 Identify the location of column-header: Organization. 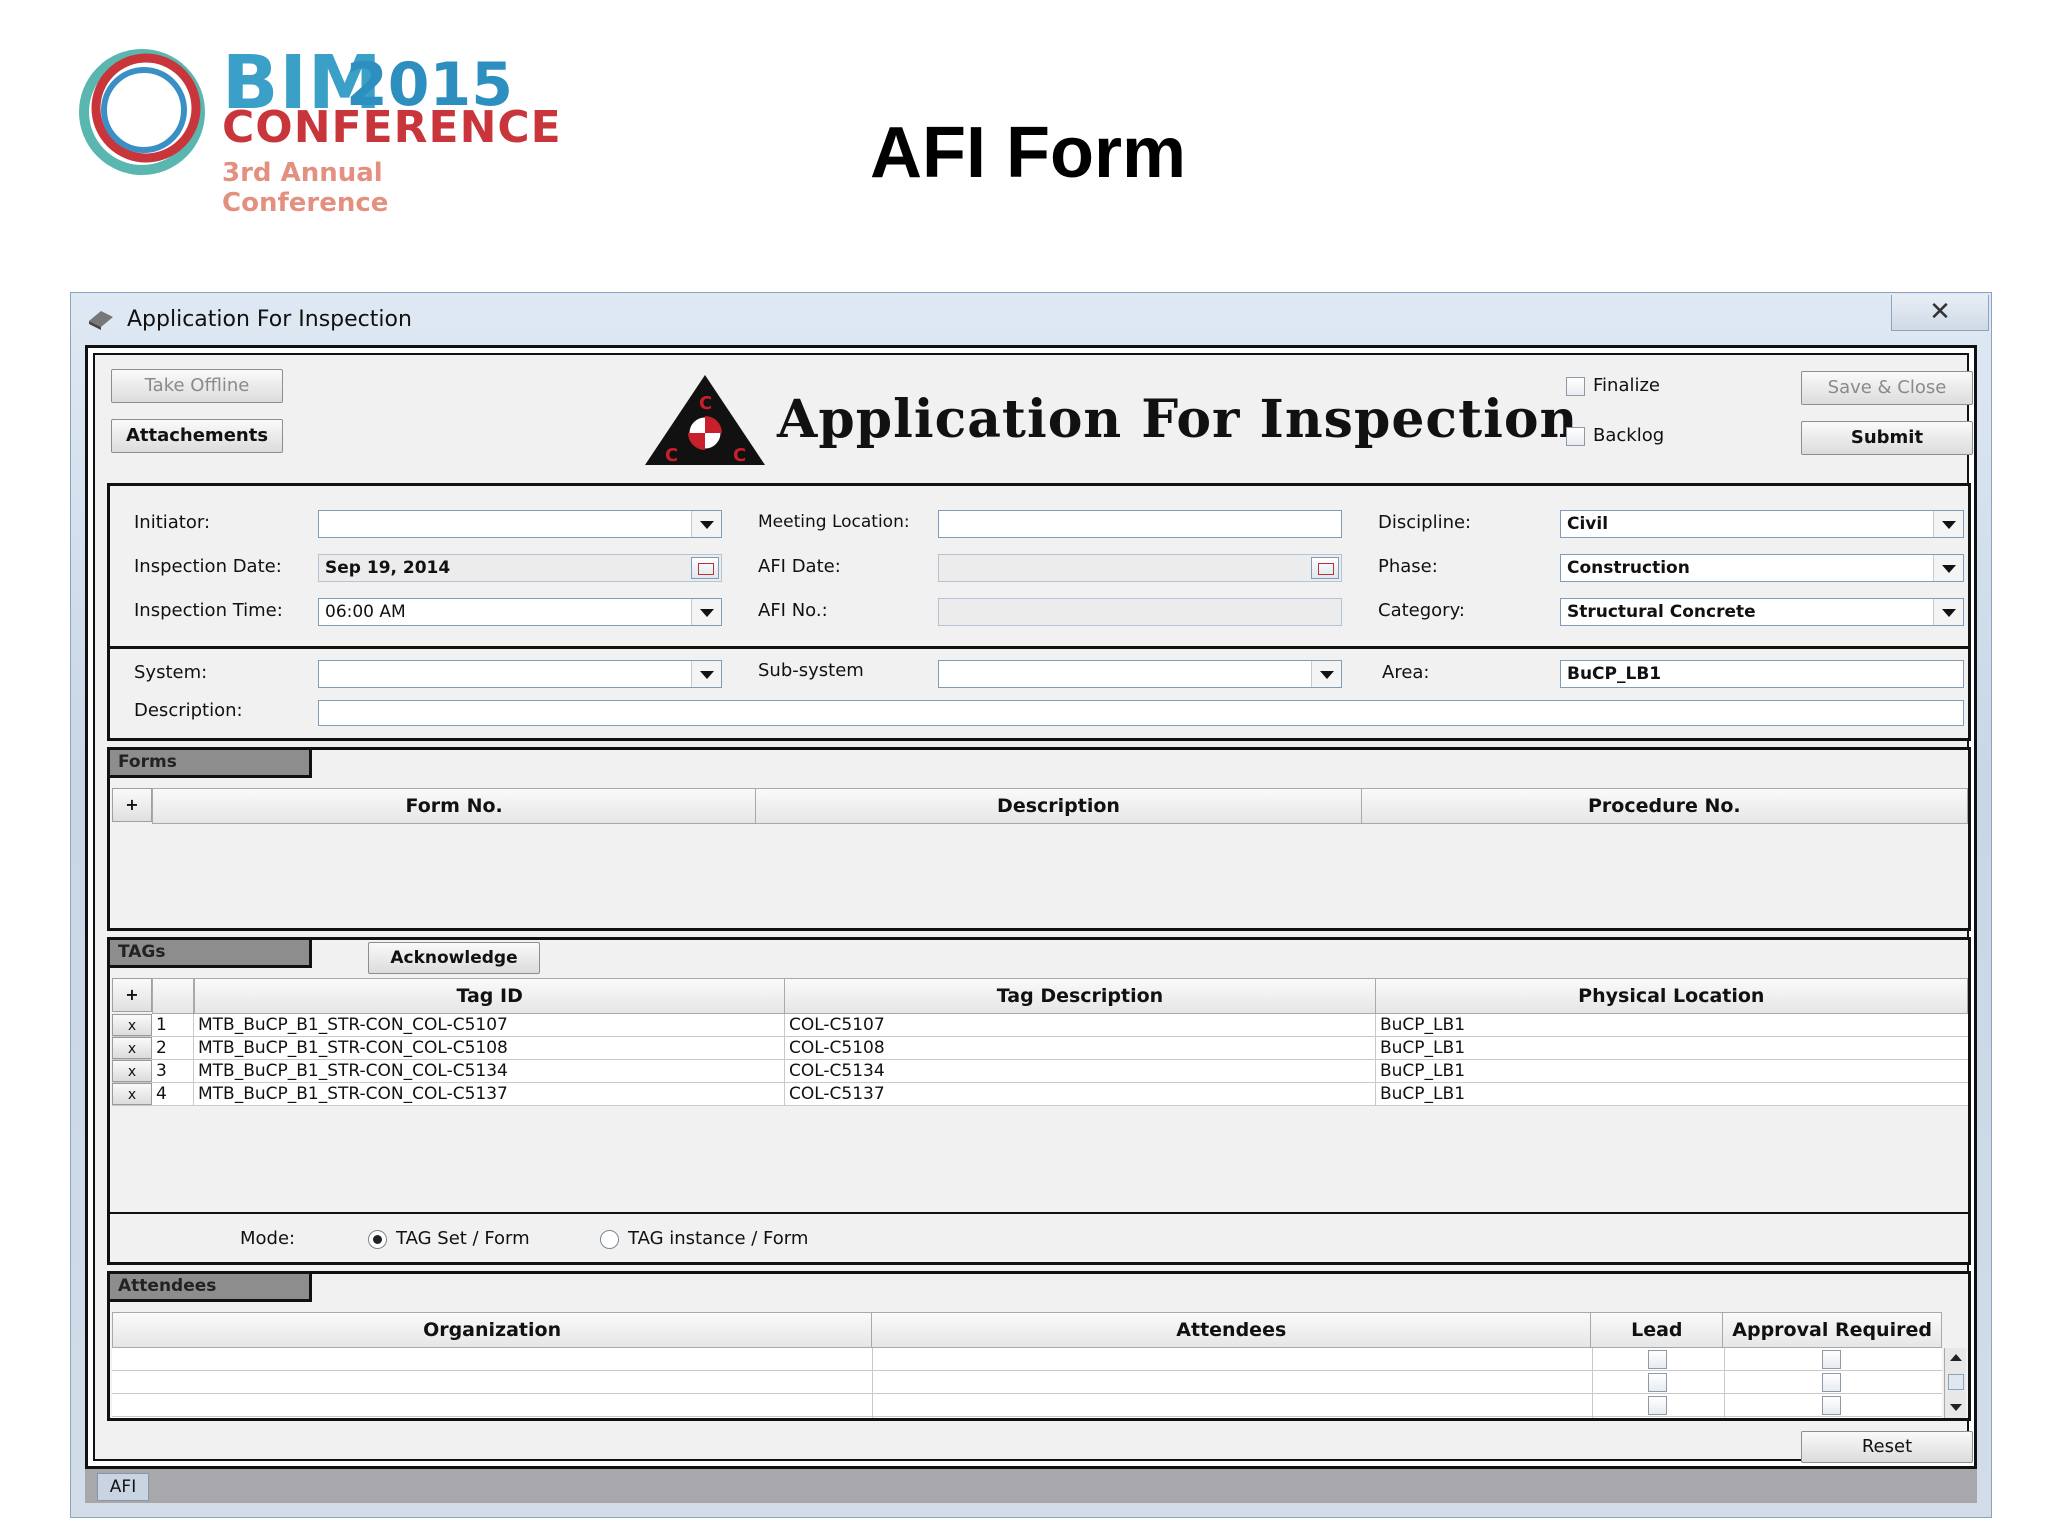
(493, 1330).